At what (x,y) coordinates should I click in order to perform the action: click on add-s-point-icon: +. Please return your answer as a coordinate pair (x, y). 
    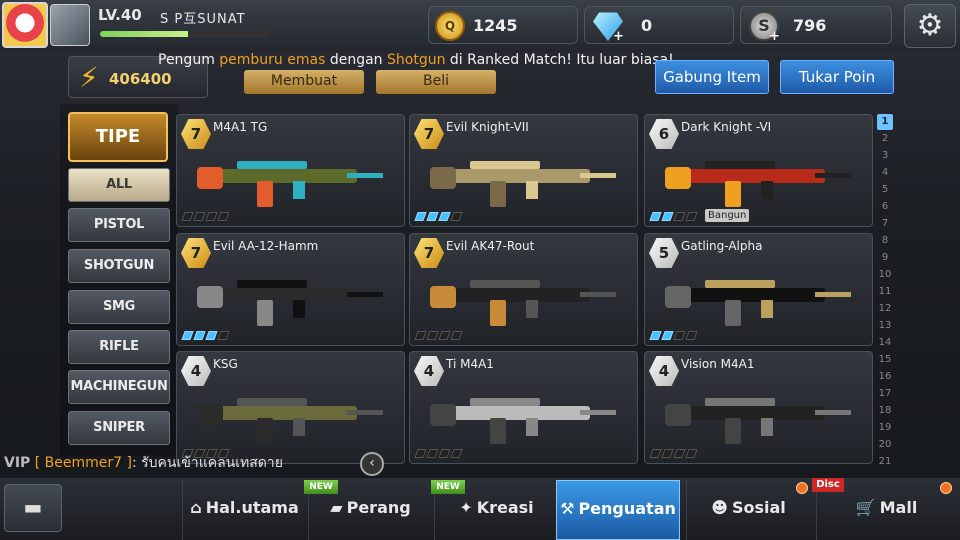
    Looking at the image, I should click on (774, 36).